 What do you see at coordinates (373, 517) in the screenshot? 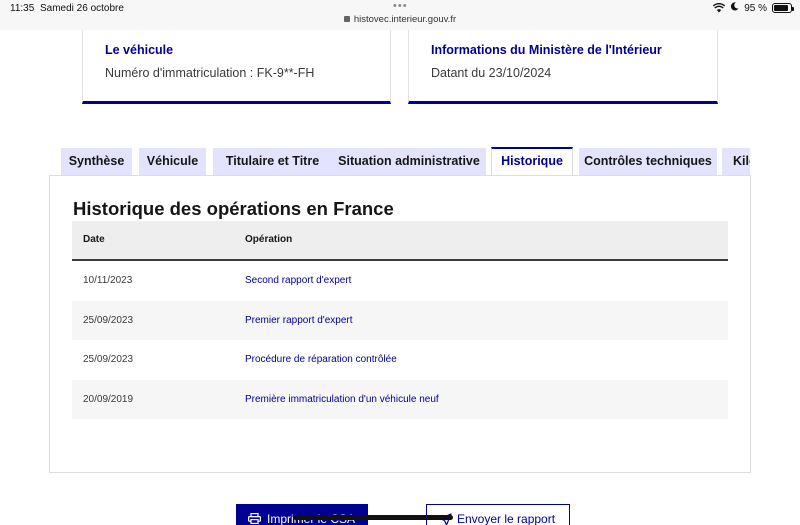
I see `home-indicator` at bounding box center [373, 517].